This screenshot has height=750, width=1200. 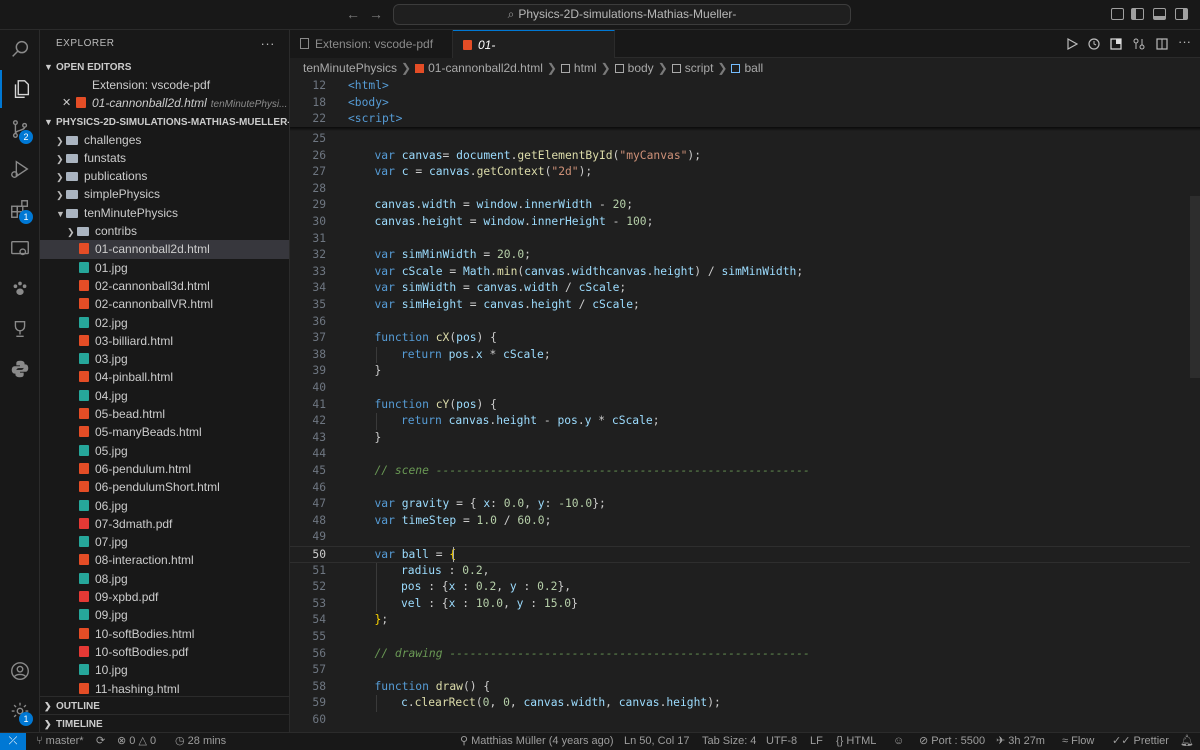 I want to click on account-icon, so click(x=20, y=671).